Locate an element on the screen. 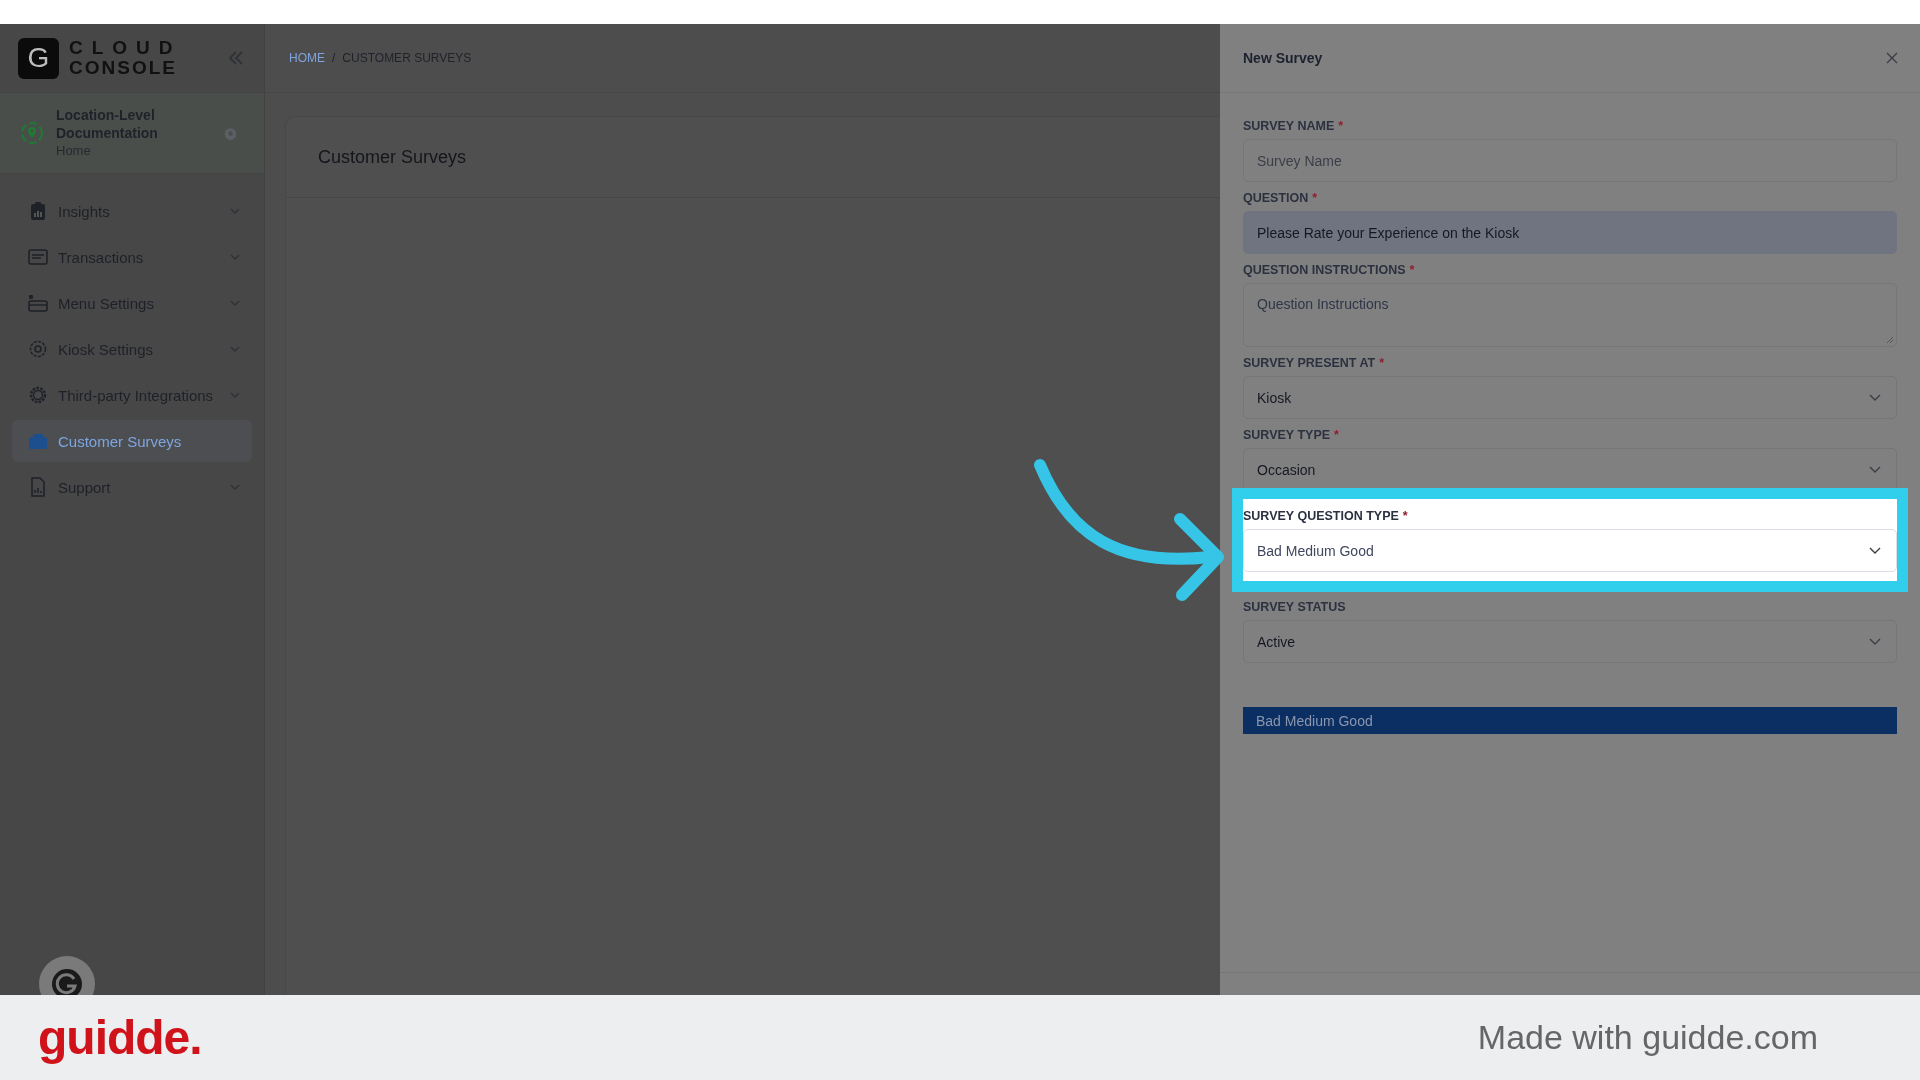 This screenshot has height=1080, width=1920. briefcase-icon is located at coordinates (38, 441).